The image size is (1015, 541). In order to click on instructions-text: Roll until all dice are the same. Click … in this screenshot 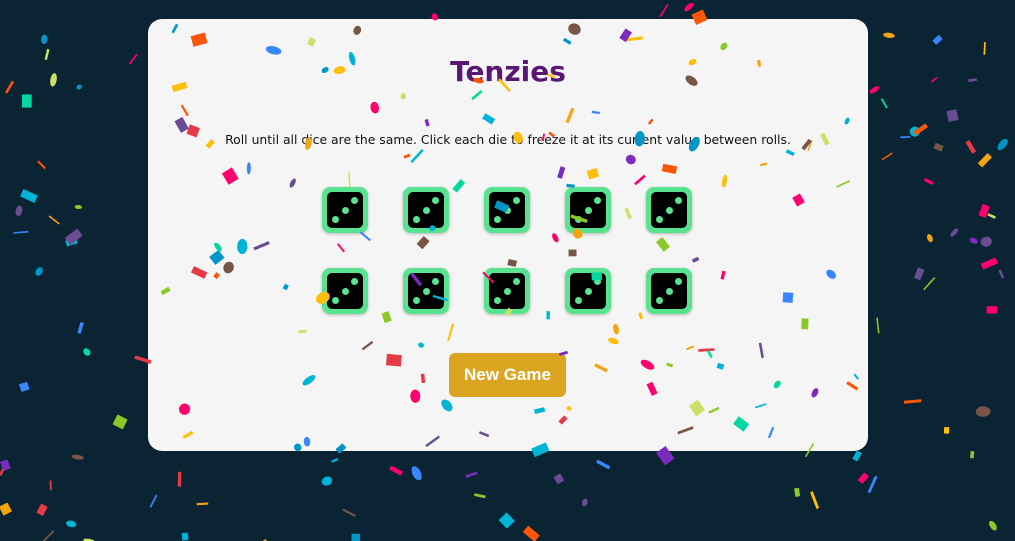, I will do `click(508, 139)`.